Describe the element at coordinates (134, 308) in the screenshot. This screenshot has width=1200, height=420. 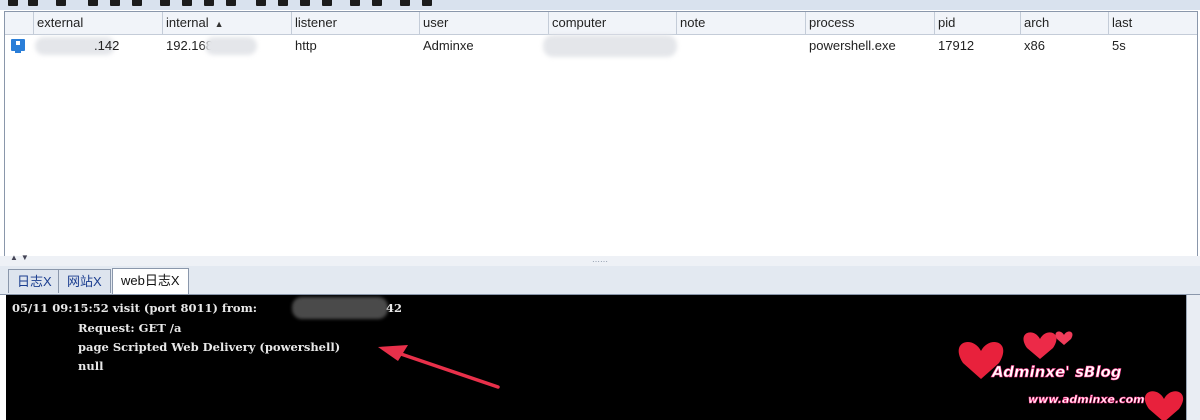
I see `console-line: 05/11 09:15:52 visit (port 8011) from:` at that location.